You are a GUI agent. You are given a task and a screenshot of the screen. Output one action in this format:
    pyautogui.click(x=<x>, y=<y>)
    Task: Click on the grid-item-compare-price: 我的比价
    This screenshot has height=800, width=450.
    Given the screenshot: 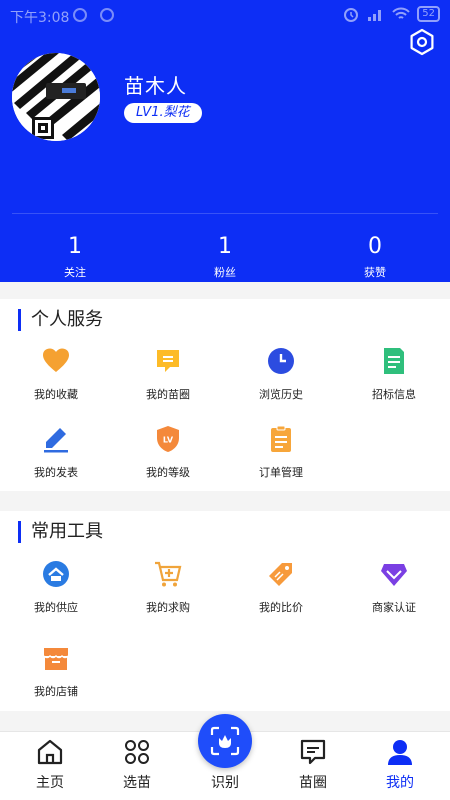 What is the action you would take?
    pyautogui.click(x=281, y=587)
    